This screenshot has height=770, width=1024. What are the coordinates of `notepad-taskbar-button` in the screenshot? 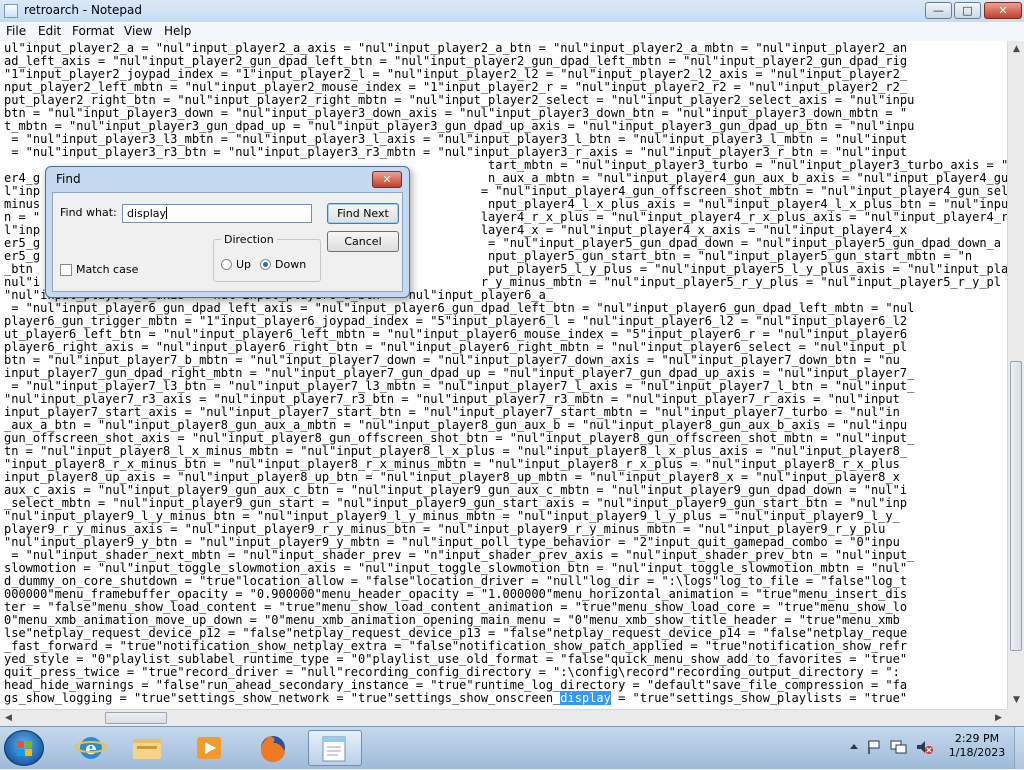 It's located at (335, 748).